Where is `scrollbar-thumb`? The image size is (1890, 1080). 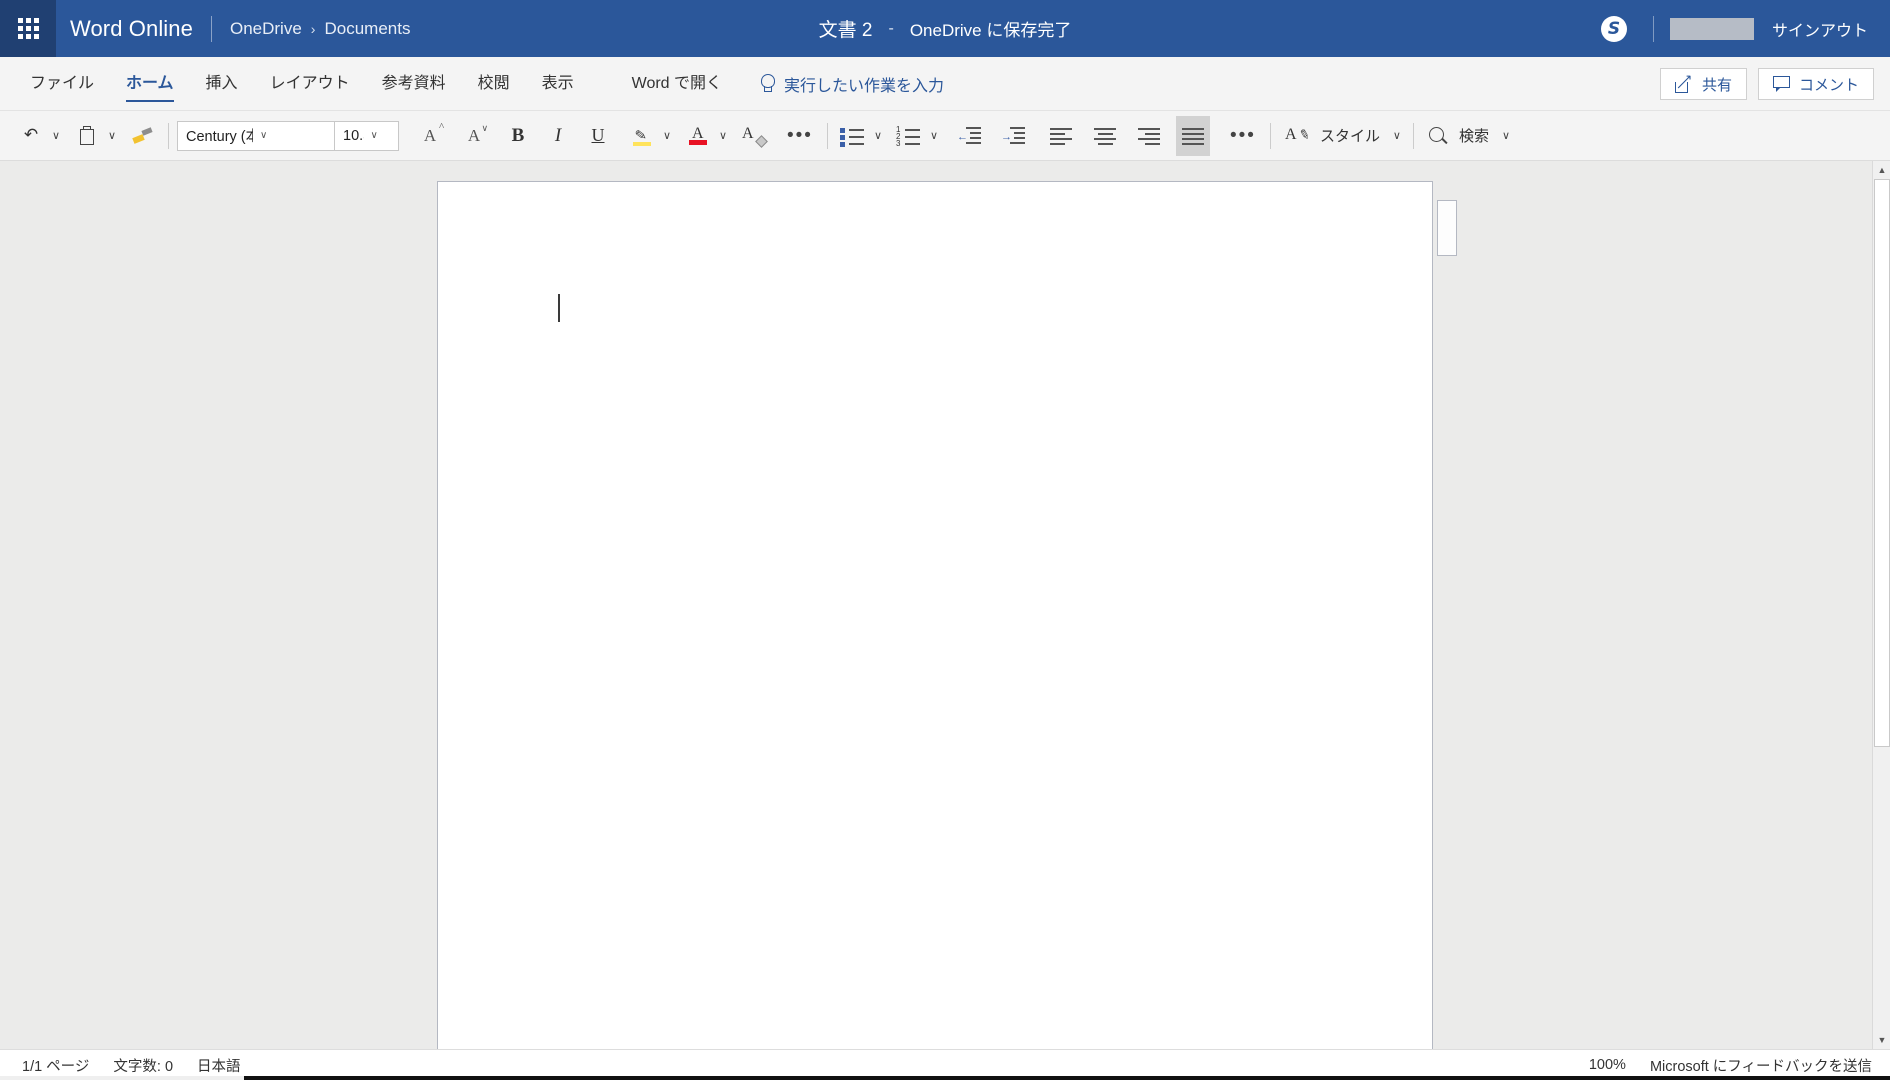
scrollbar-thumb is located at coordinates (1882, 463).